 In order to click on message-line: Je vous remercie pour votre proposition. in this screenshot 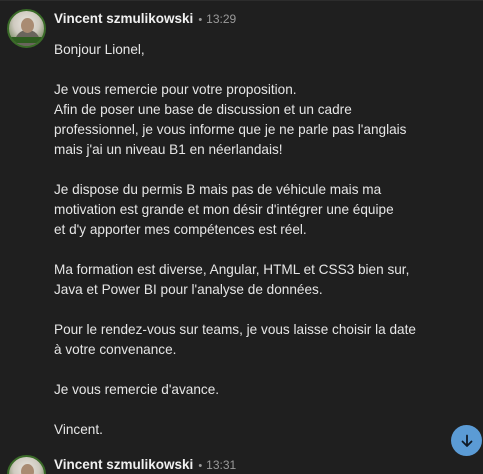, I will do `click(175, 89)`.